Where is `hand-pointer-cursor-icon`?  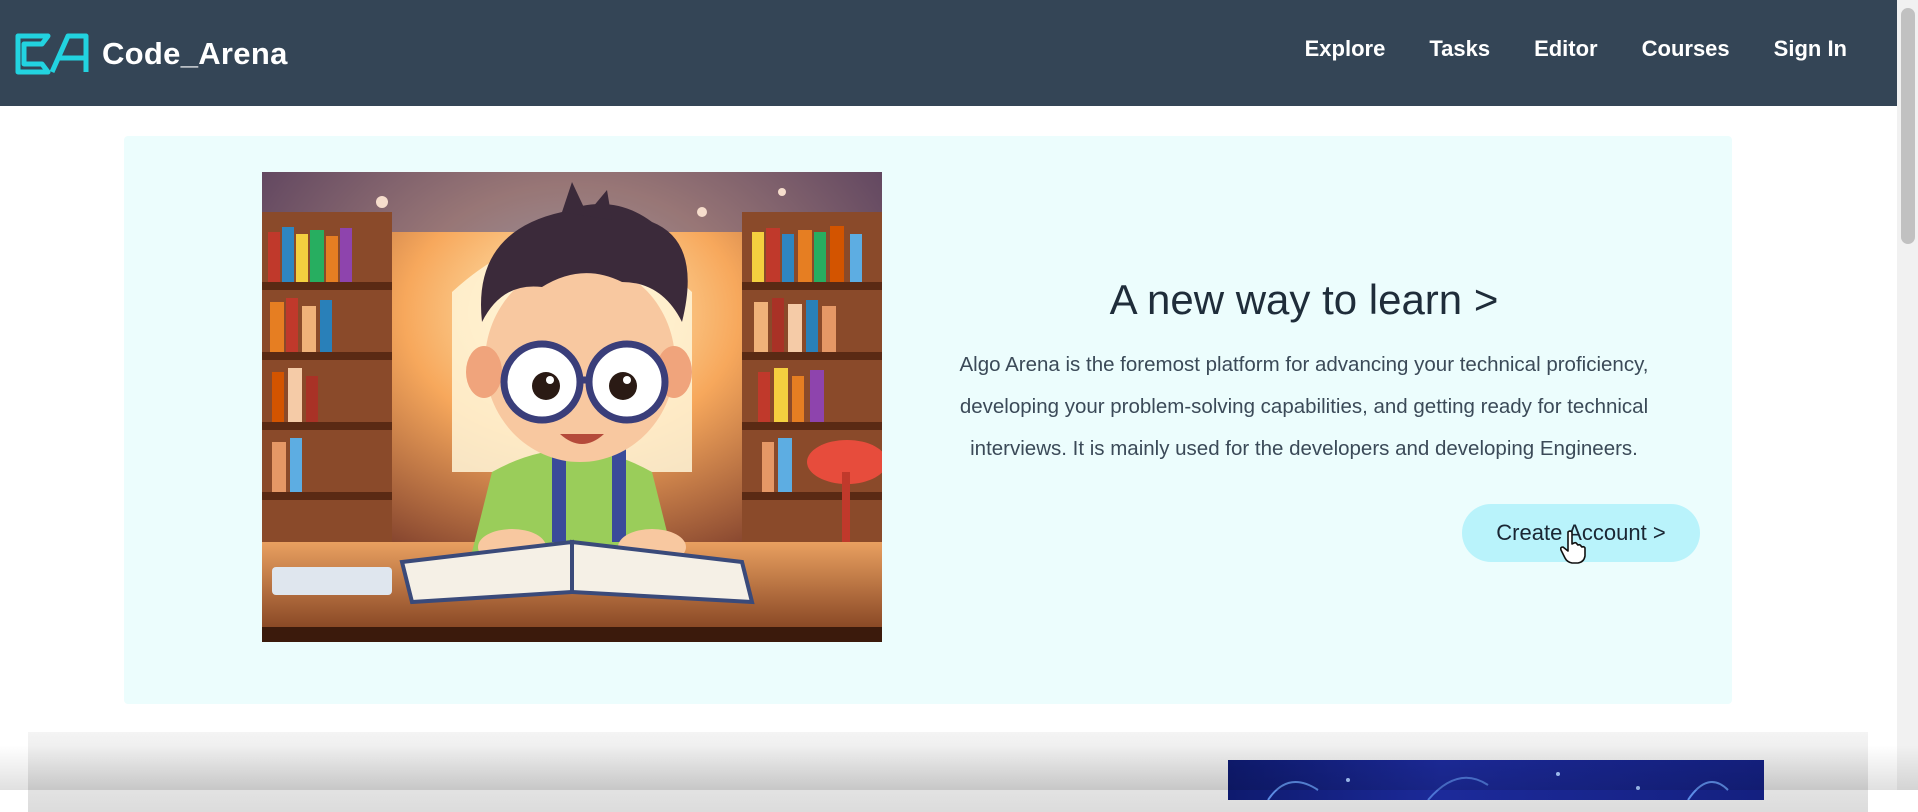
hand-pointer-cursor-icon is located at coordinates (1573, 547).